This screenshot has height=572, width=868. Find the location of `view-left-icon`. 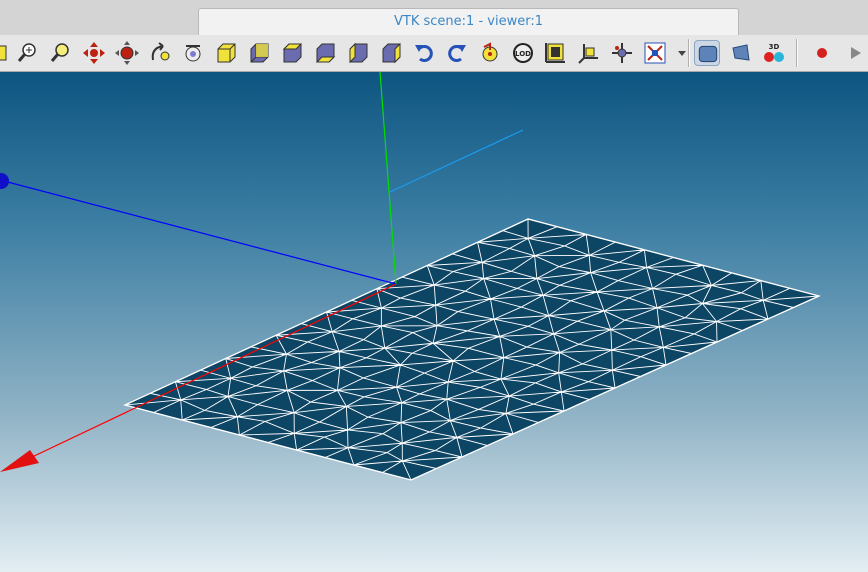

view-left-icon is located at coordinates (358, 53).